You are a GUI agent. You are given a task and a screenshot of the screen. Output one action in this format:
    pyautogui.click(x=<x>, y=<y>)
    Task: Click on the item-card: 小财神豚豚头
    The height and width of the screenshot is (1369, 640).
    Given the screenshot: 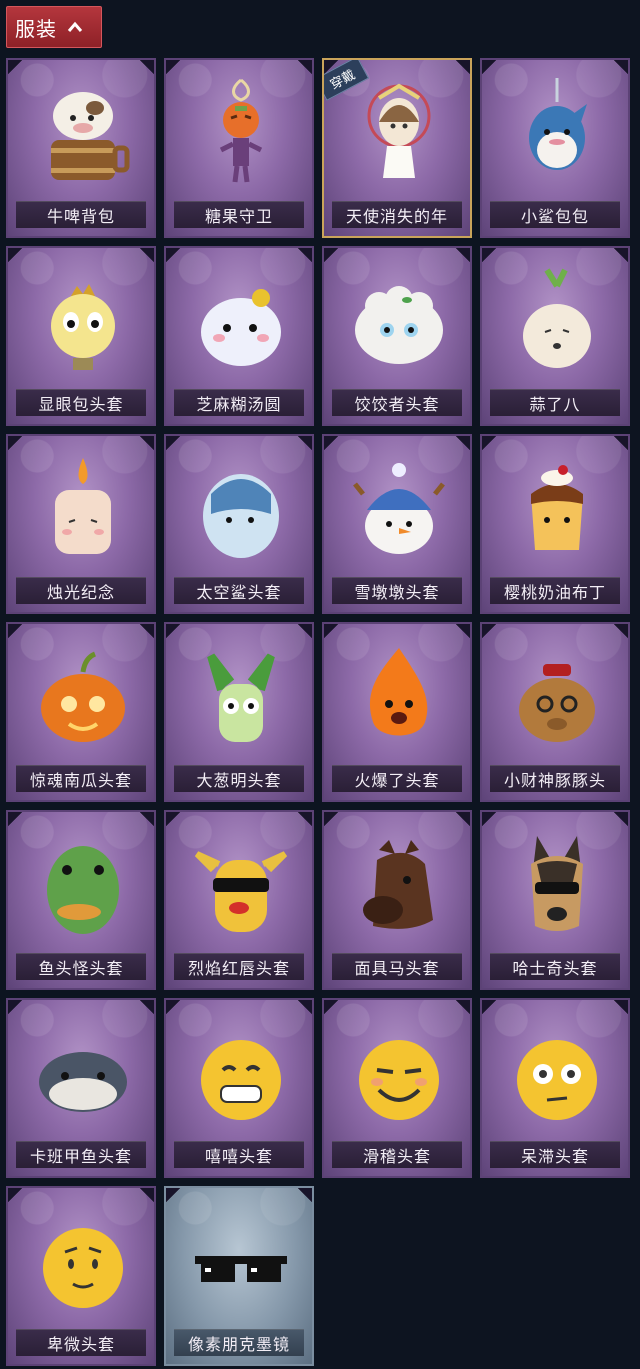 What is the action you would take?
    pyautogui.click(x=555, y=712)
    